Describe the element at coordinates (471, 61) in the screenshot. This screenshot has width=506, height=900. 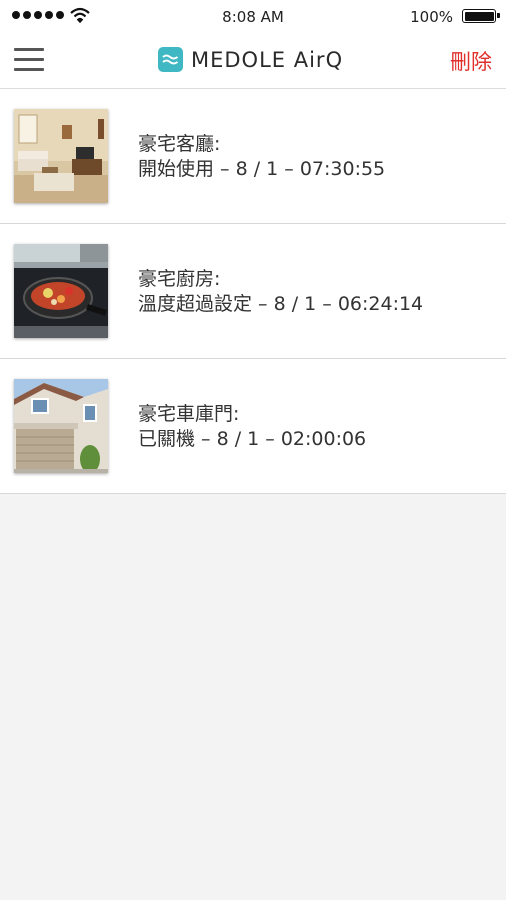
I see `delete-button: 刪除` at that location.